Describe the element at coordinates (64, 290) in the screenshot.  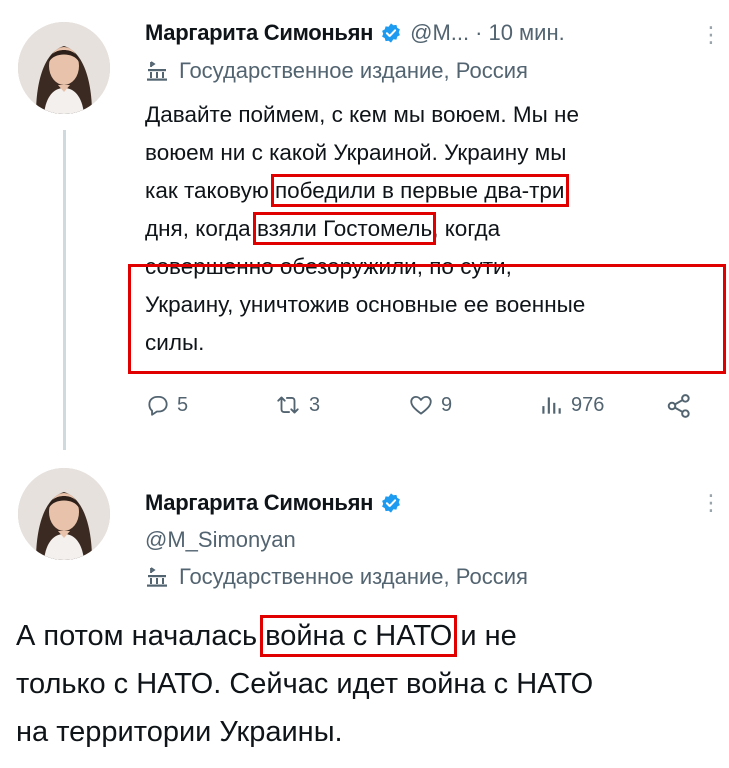
I see `thread-connector-line` at that location.